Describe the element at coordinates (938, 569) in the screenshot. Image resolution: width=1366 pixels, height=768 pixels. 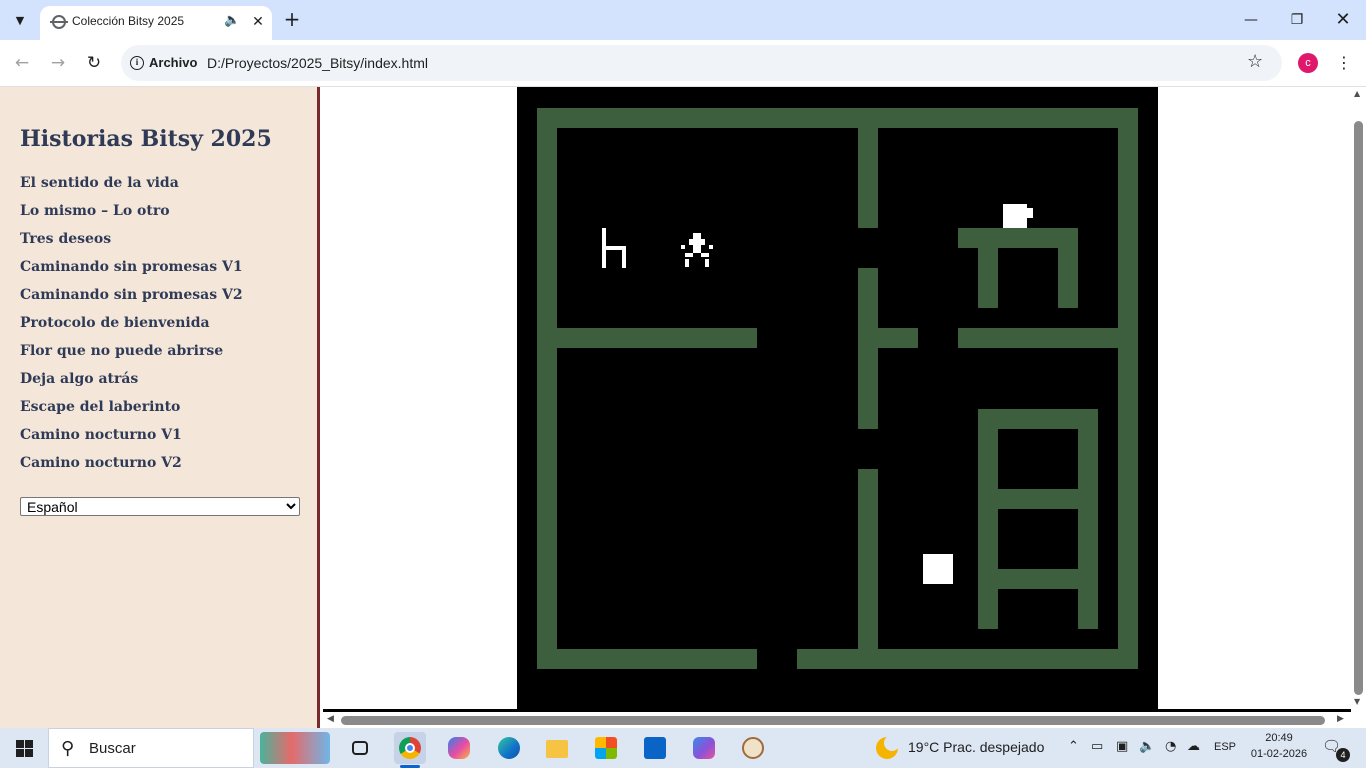
I see `box-item-sprite` at that location.